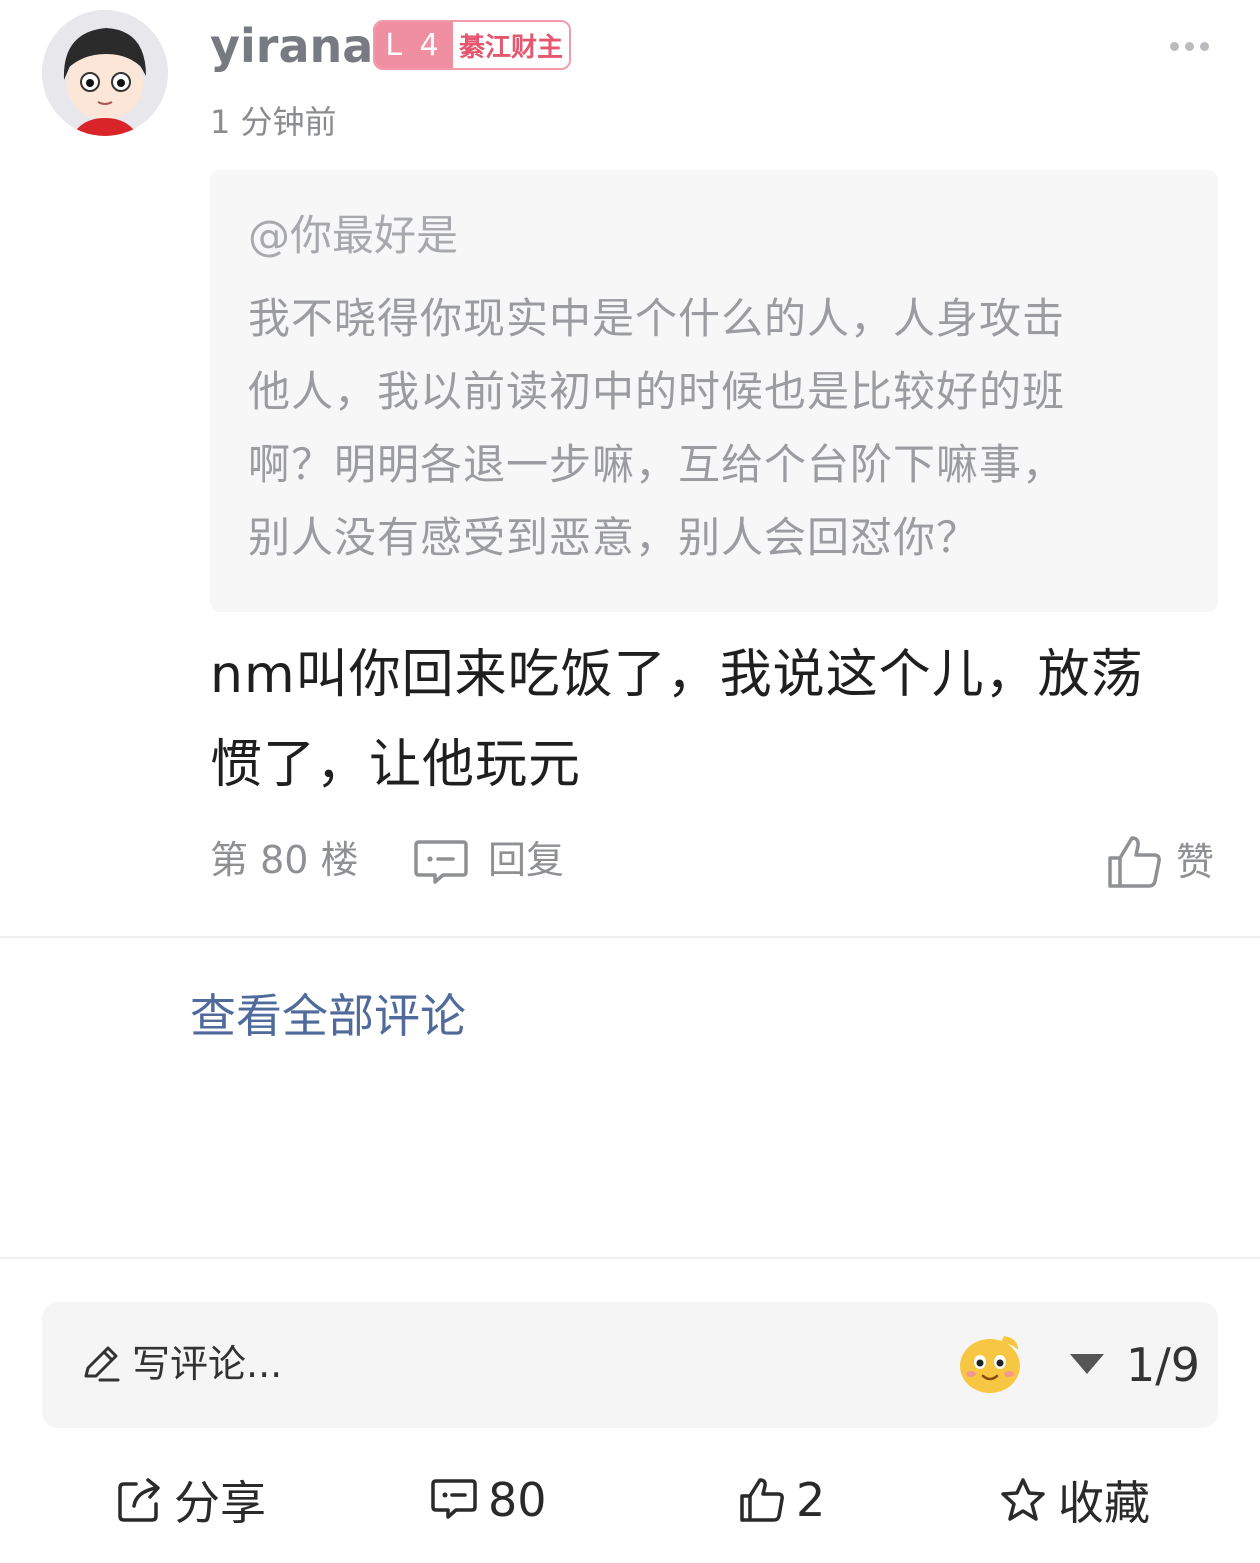 The height and width of the screenshot is (1563, 1260). Describe the element at coordinates (614, 537) in the screenshot. I see `quoted-line: 别人没有感受到恶意，别人会回怼你？` at that location.